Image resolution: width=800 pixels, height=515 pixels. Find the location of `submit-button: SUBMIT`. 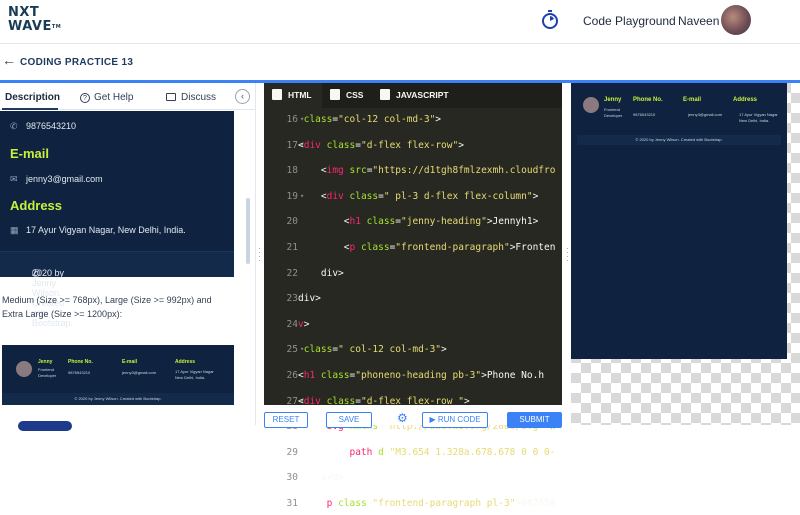

submit-button: SUBMIT is located at coordinates (534, 420).